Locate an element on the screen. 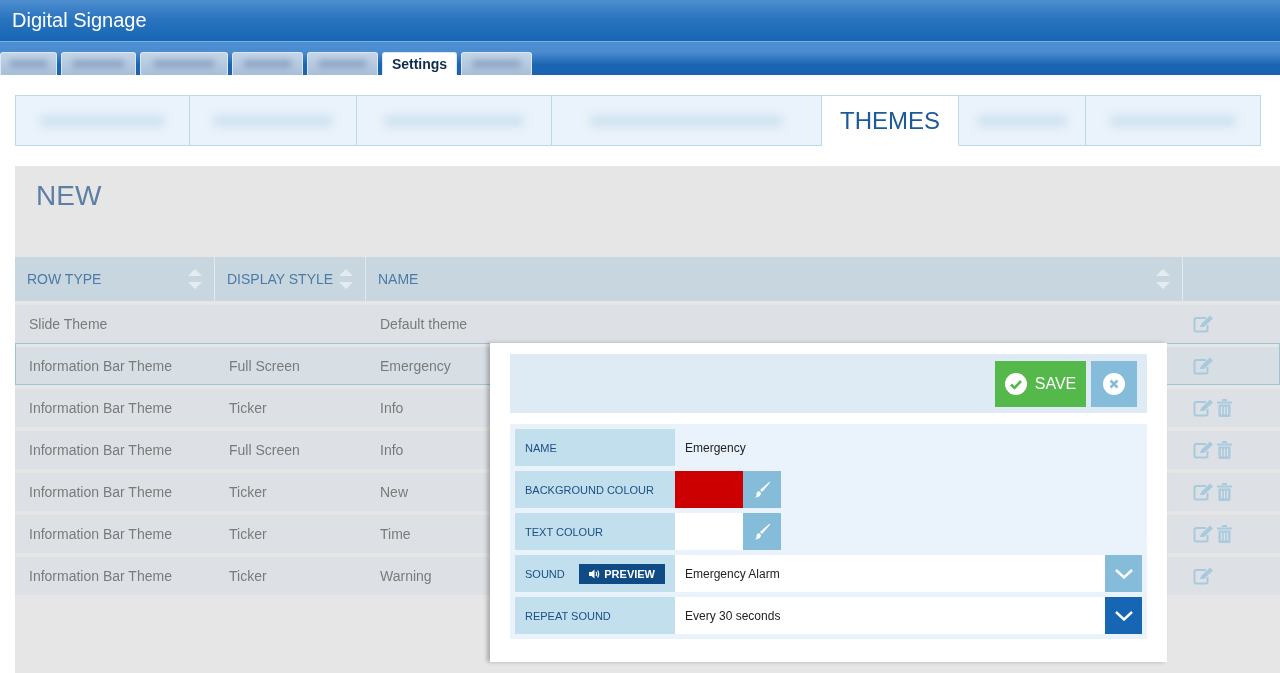  section-title: NEW is located at coordinates (69, 196).